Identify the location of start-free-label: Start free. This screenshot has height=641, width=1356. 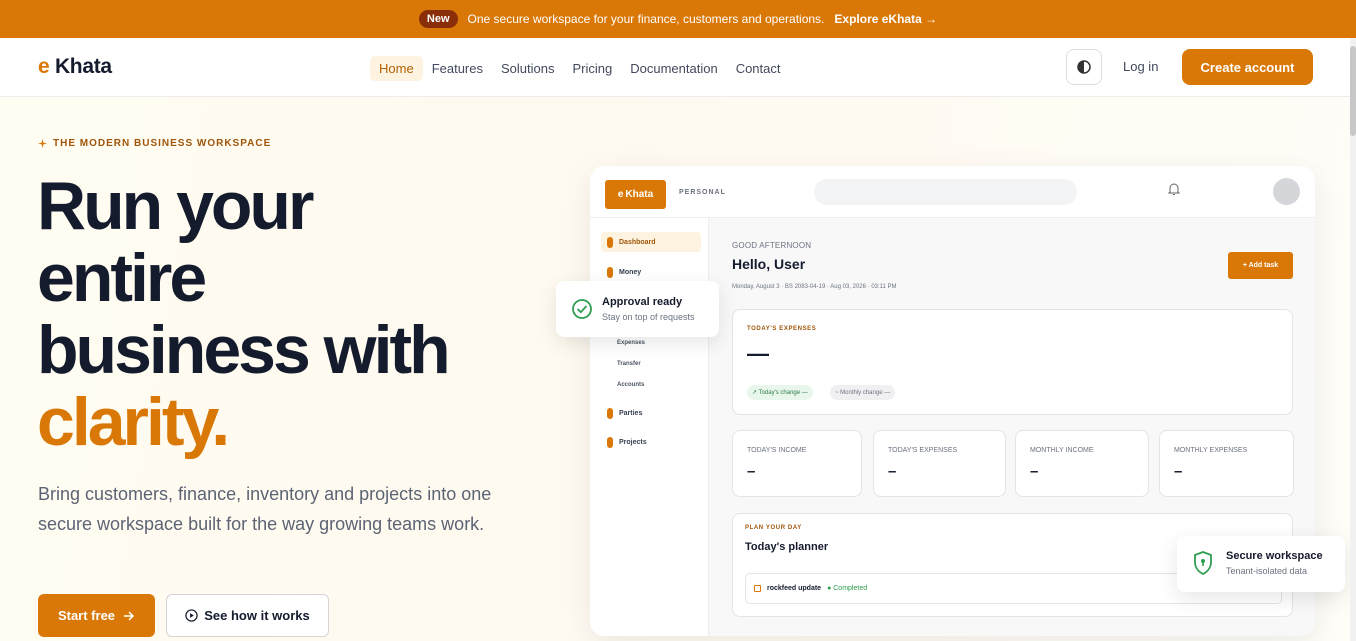
(86, 615).